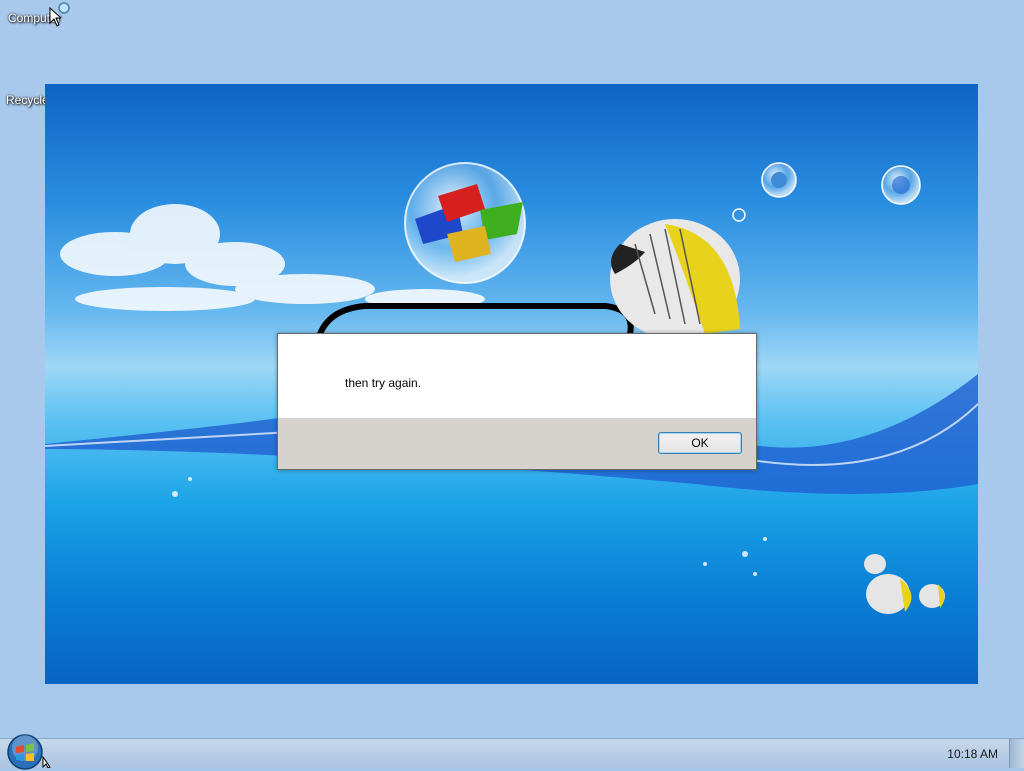 Image resolution: width=1024 pixels, height=771 pixels. I want to click on message-dialog: then try again. OK, so click(517, 401).